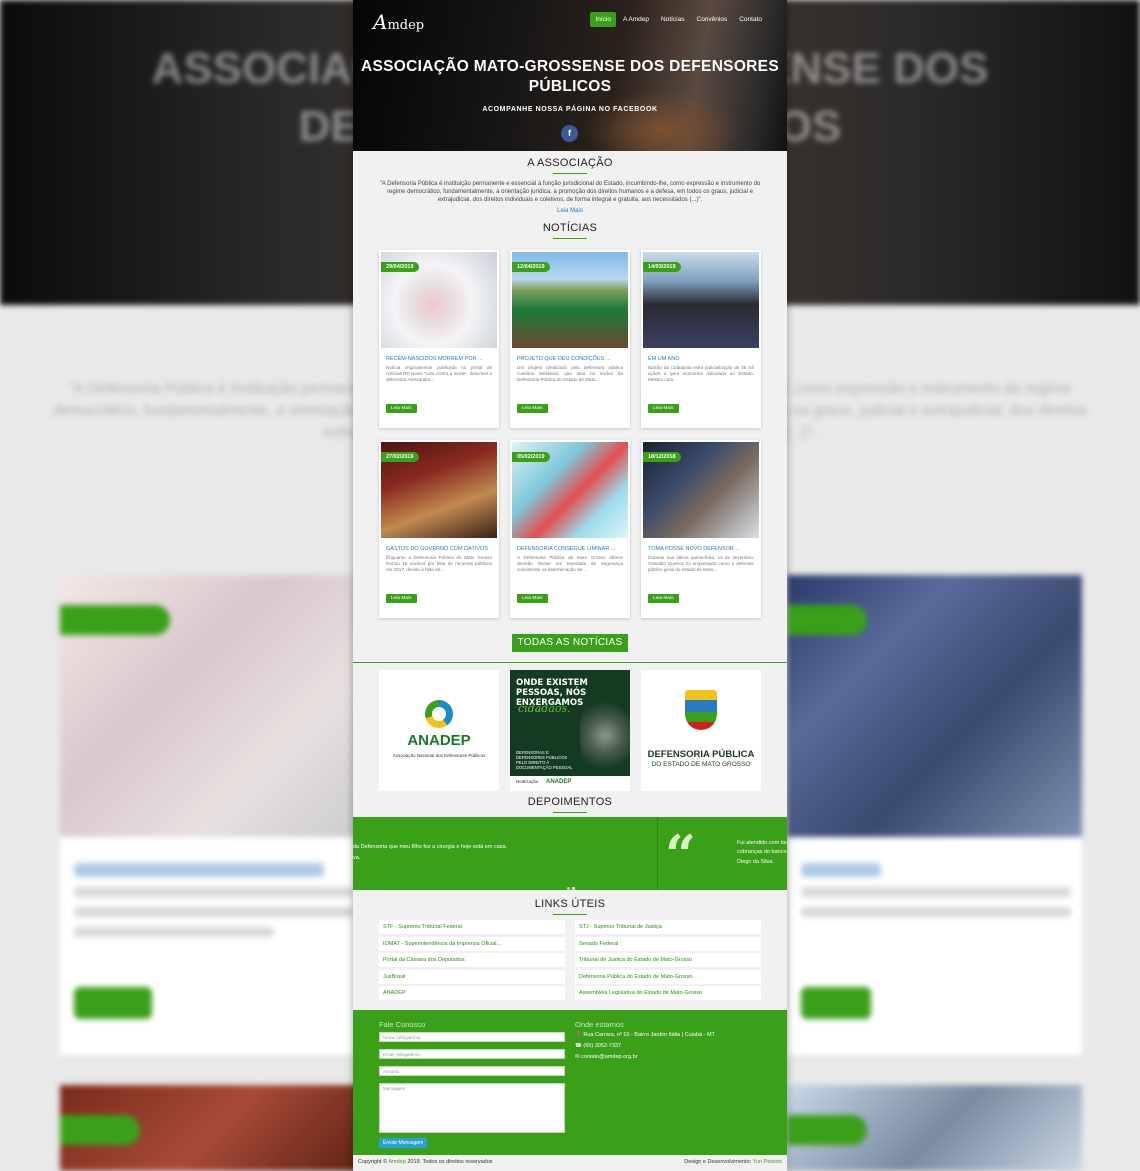  What do you see at coordinates (472, 1054) in the screenshot?
I see `email-field: Email (obrigatório)` at bounding box center [472, 1054].